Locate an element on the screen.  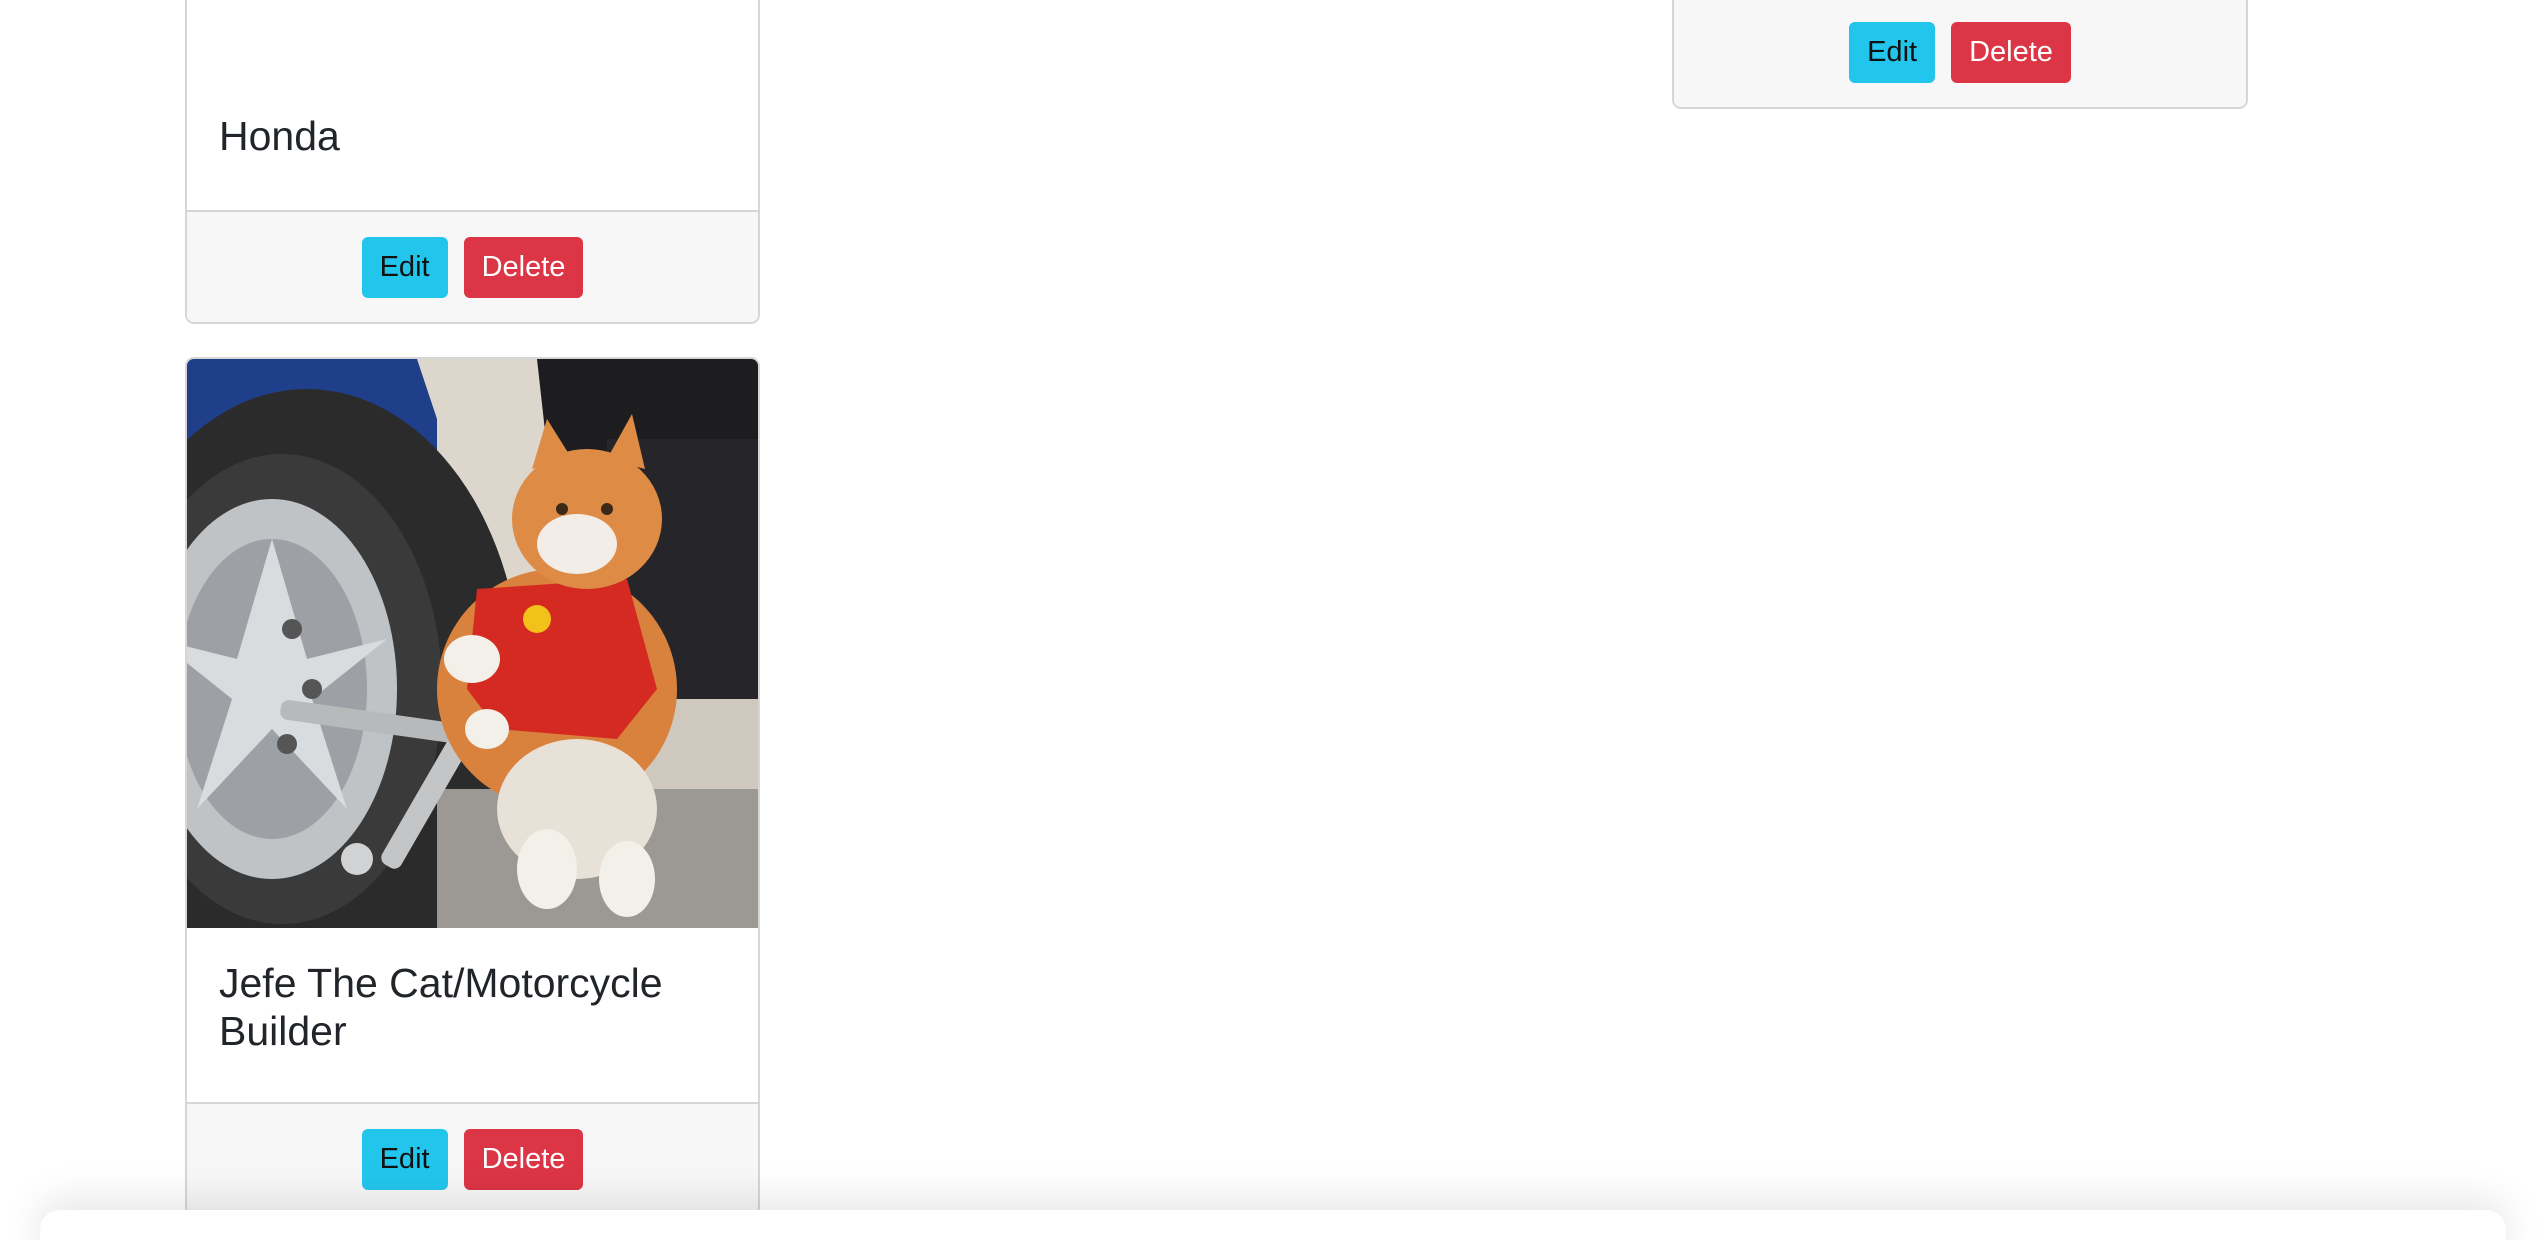
card-body: Jefe The Cat/Motorcycle Builder is located at coordinates (472, 1007).